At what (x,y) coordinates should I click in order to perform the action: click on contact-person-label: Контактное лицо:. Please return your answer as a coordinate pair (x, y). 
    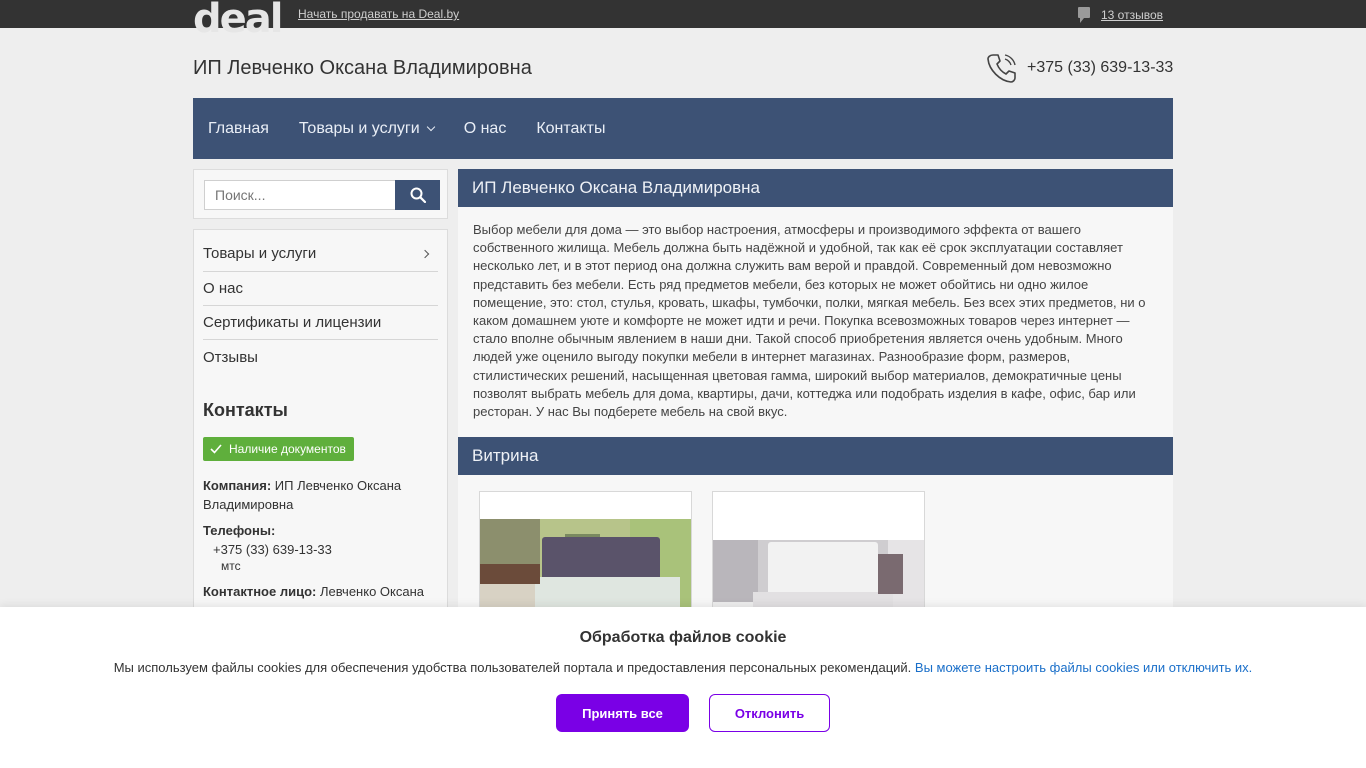
    Looking at the image, I should click on (260, 591).